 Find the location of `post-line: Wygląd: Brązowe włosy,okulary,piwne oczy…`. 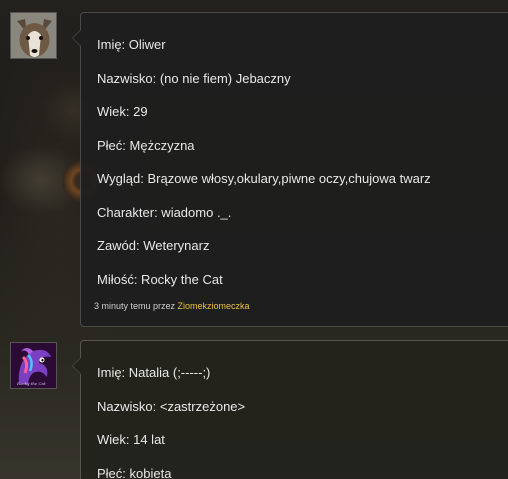

post-line: Wygląd: Brązowe włosy,okulary,piwne oczy… is located at coordinates (264, 178).